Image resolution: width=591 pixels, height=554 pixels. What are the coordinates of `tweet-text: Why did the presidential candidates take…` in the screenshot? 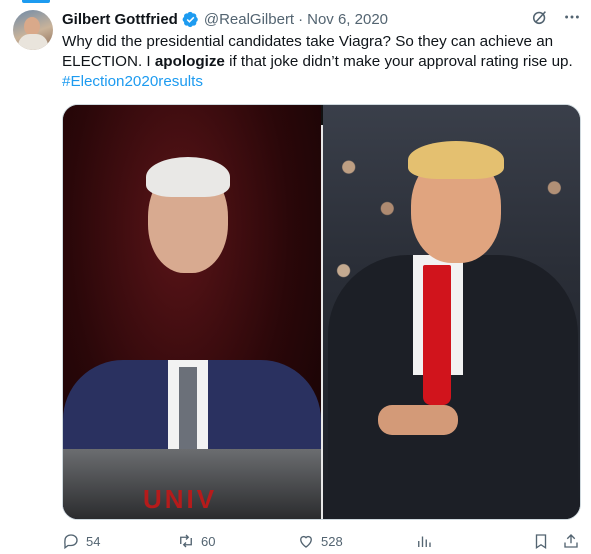 It's located at (322, 62).